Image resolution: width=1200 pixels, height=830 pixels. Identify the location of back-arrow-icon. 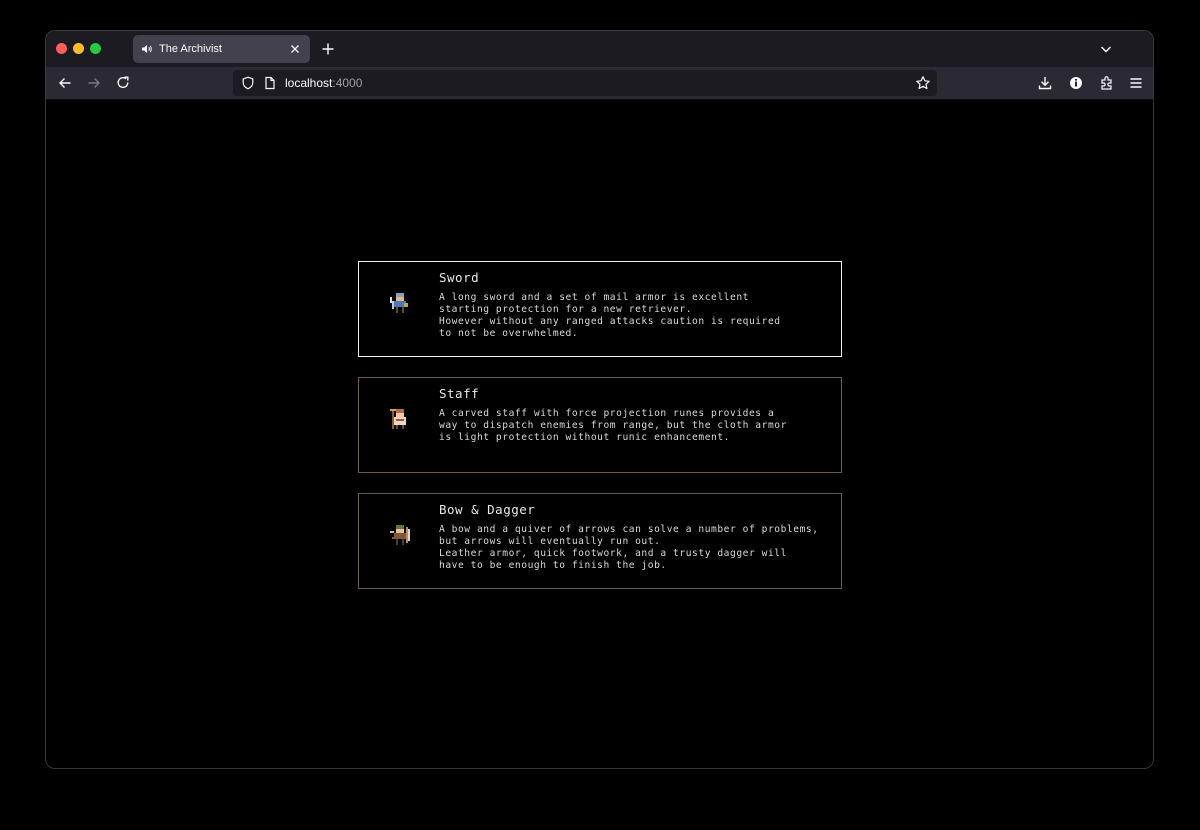
(65, 83).